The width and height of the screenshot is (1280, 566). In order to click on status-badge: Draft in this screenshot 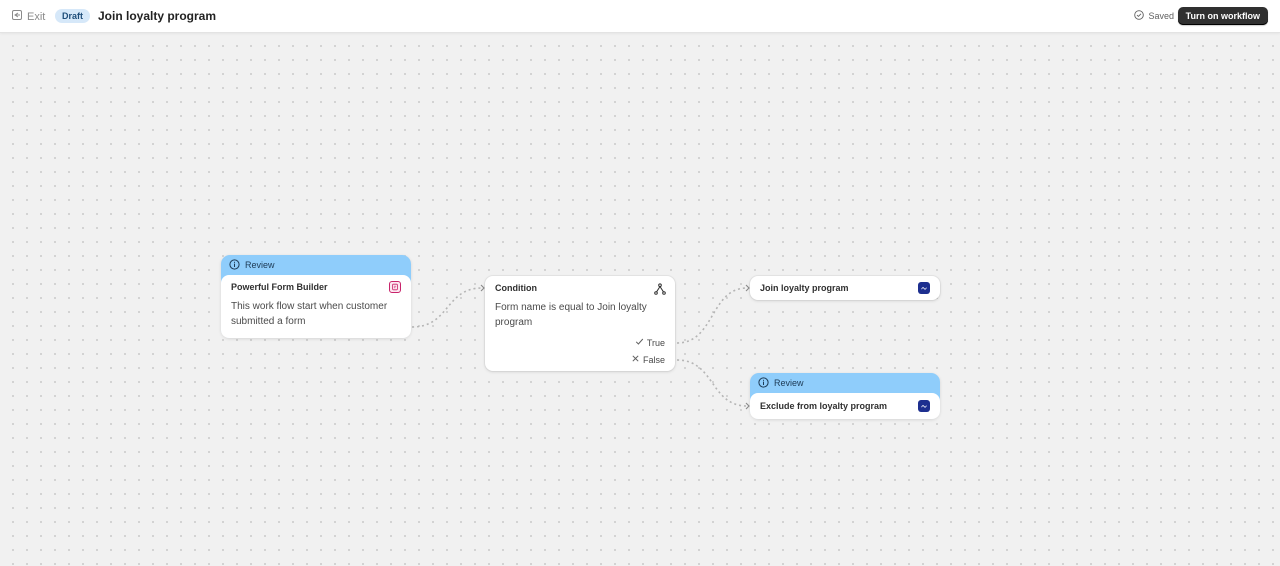, I will do `click(73, 16)`.